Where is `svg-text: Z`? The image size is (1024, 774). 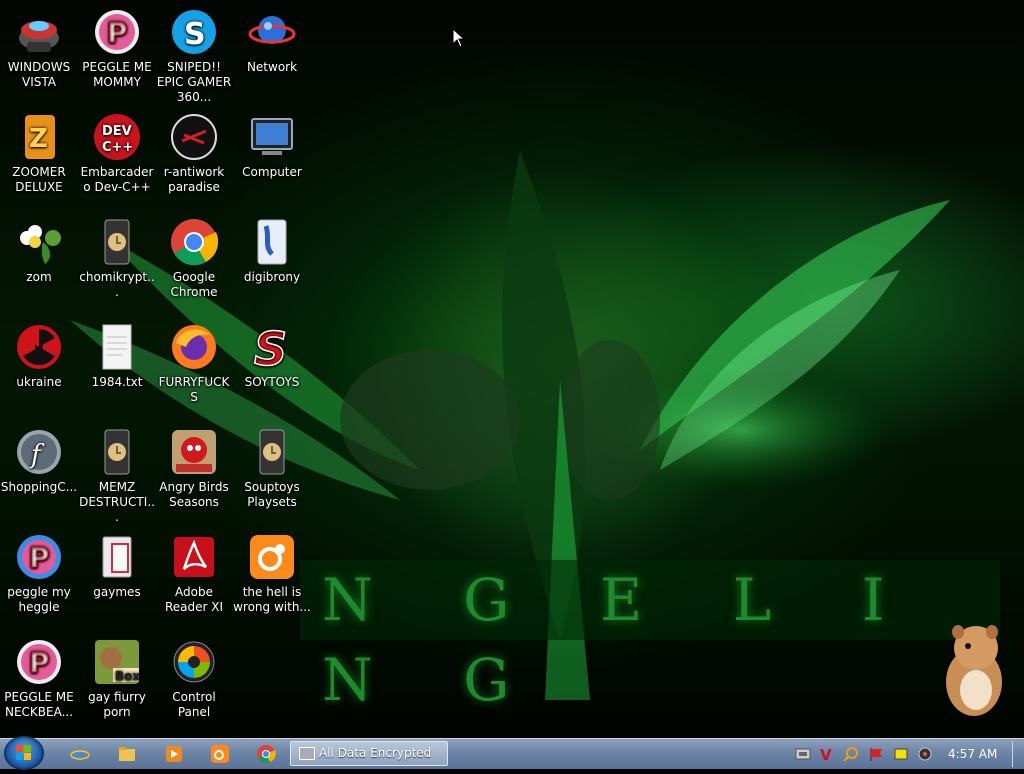 svg-text: Z is located at coordinates (38, 139).